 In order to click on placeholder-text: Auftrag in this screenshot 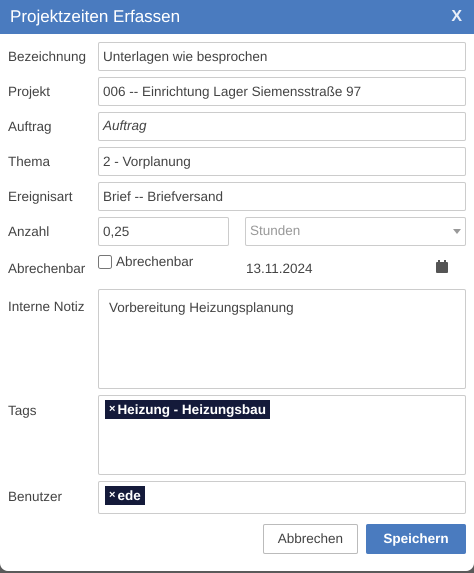, I will do `click(125, 126)`.